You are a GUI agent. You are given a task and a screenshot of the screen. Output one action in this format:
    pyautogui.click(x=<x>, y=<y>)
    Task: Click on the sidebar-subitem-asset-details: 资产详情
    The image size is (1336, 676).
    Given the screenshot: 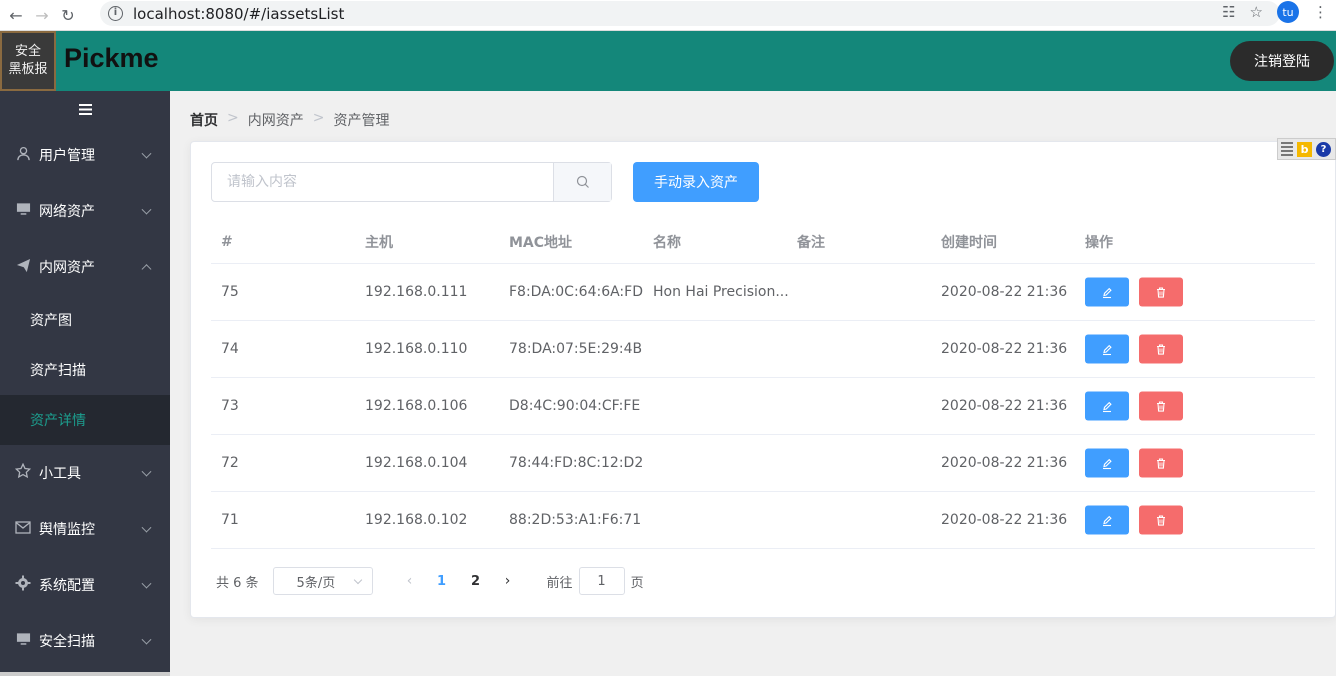 What is the action you would take?
    pyautogui.click(x=85, y=420)
    